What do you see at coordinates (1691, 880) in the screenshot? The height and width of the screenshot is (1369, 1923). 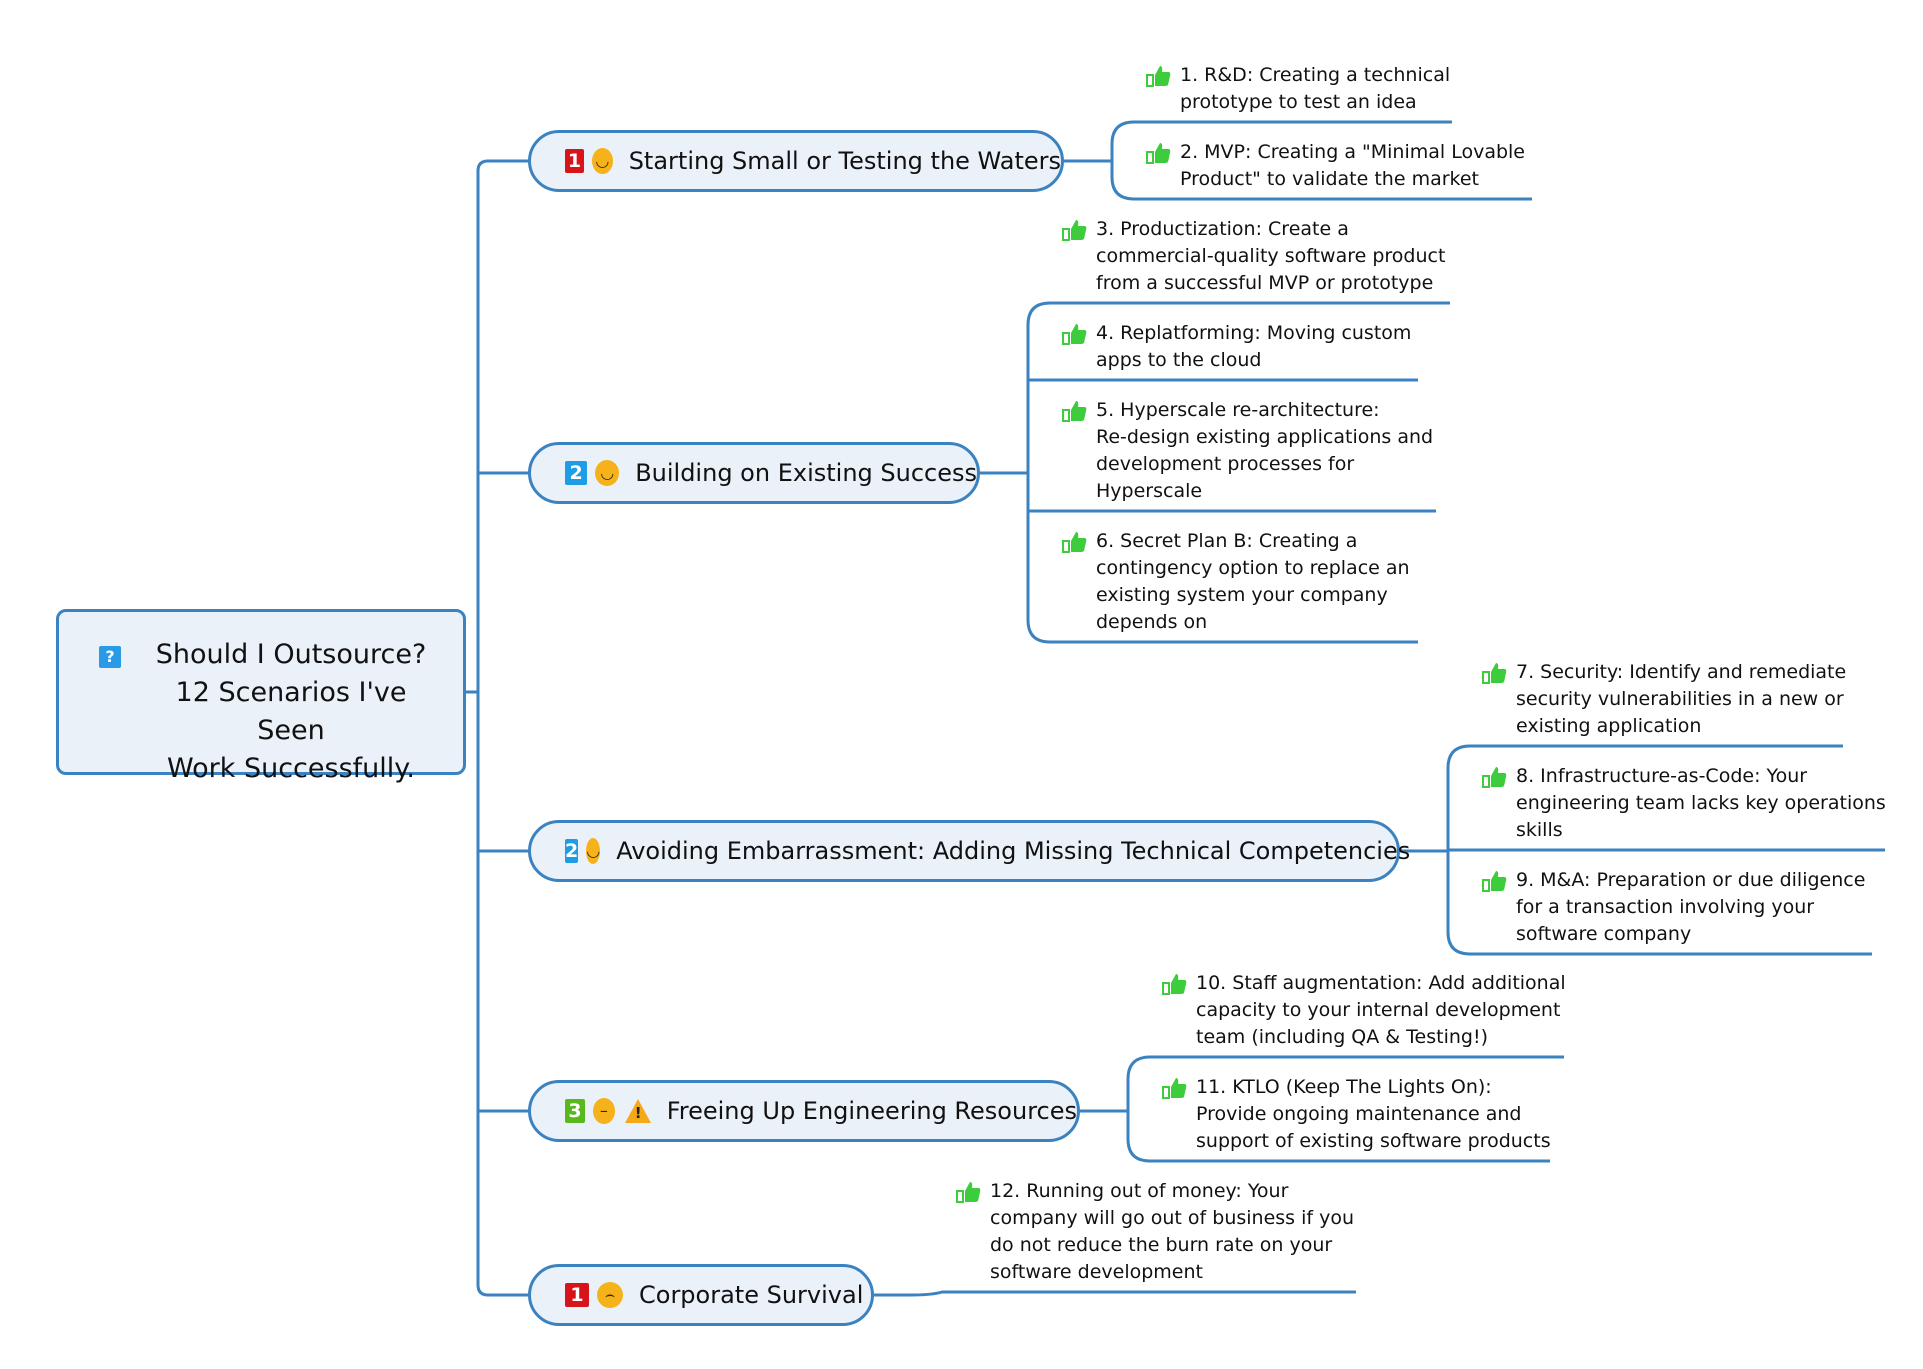 I see `subtopic-text-line: 9. M&A: Preparation or due diligence` at bounding box center [1691, 880].